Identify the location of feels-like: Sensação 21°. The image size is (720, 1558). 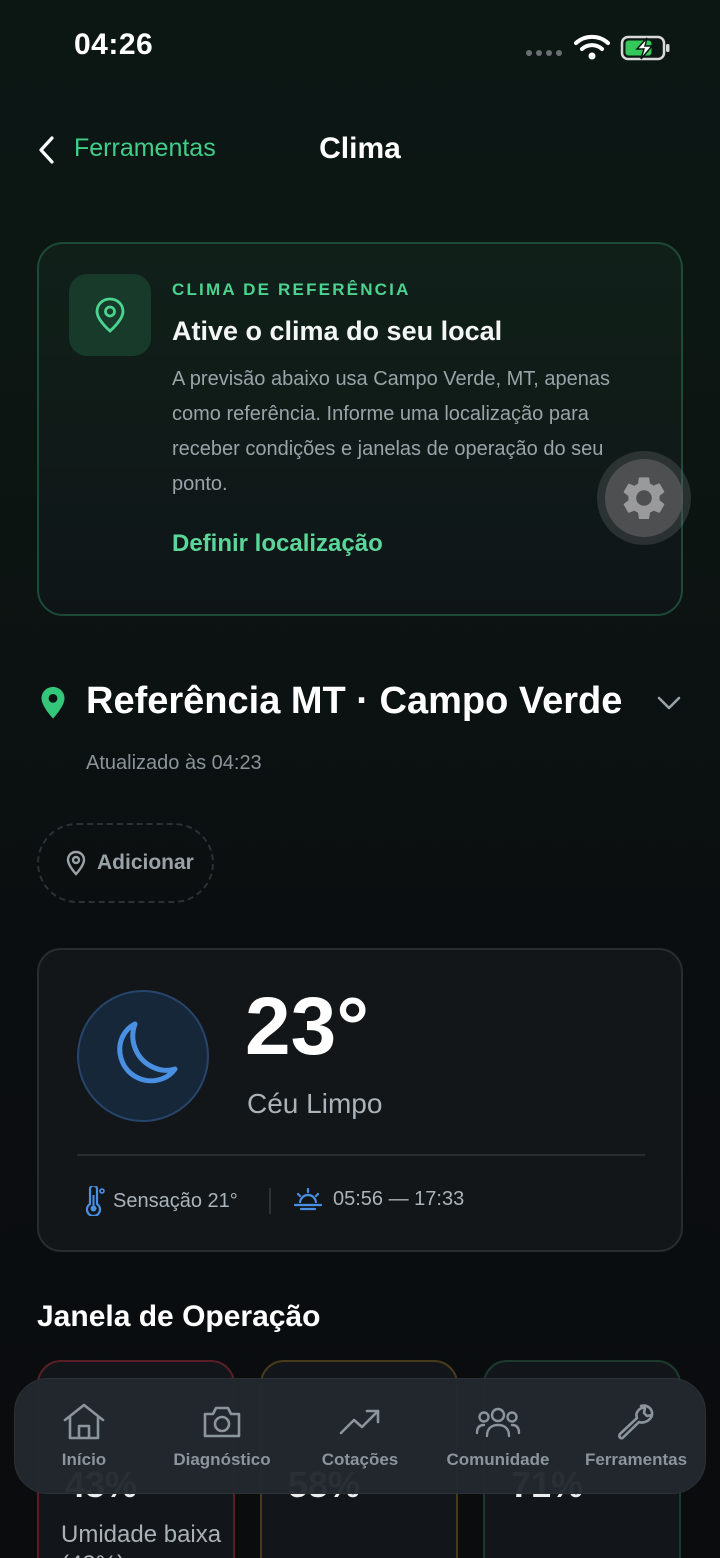
(159, 1201).